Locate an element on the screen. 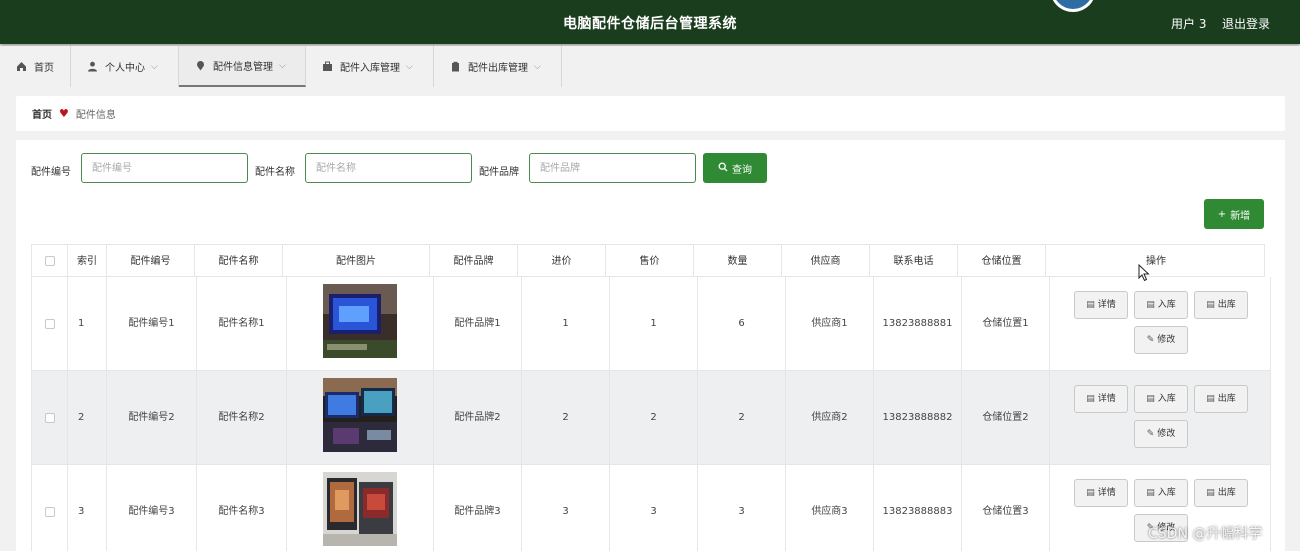  cell-index: 2 is located at coordinates (87, 418).